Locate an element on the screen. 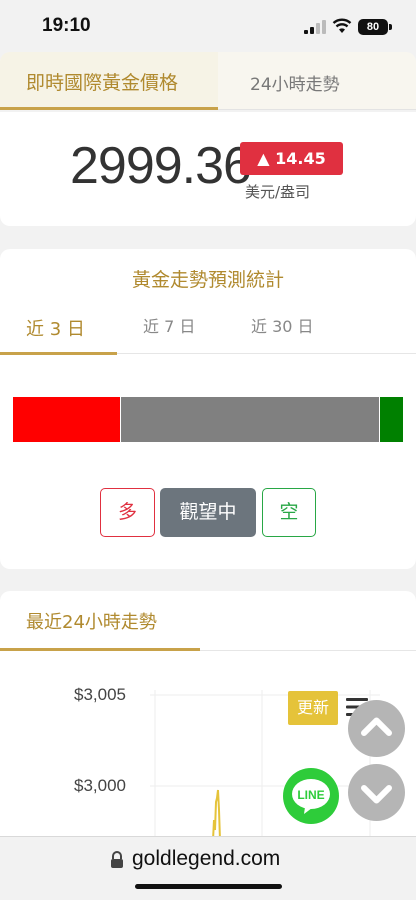  chart-title-underline is located at coordinates (100, 649).